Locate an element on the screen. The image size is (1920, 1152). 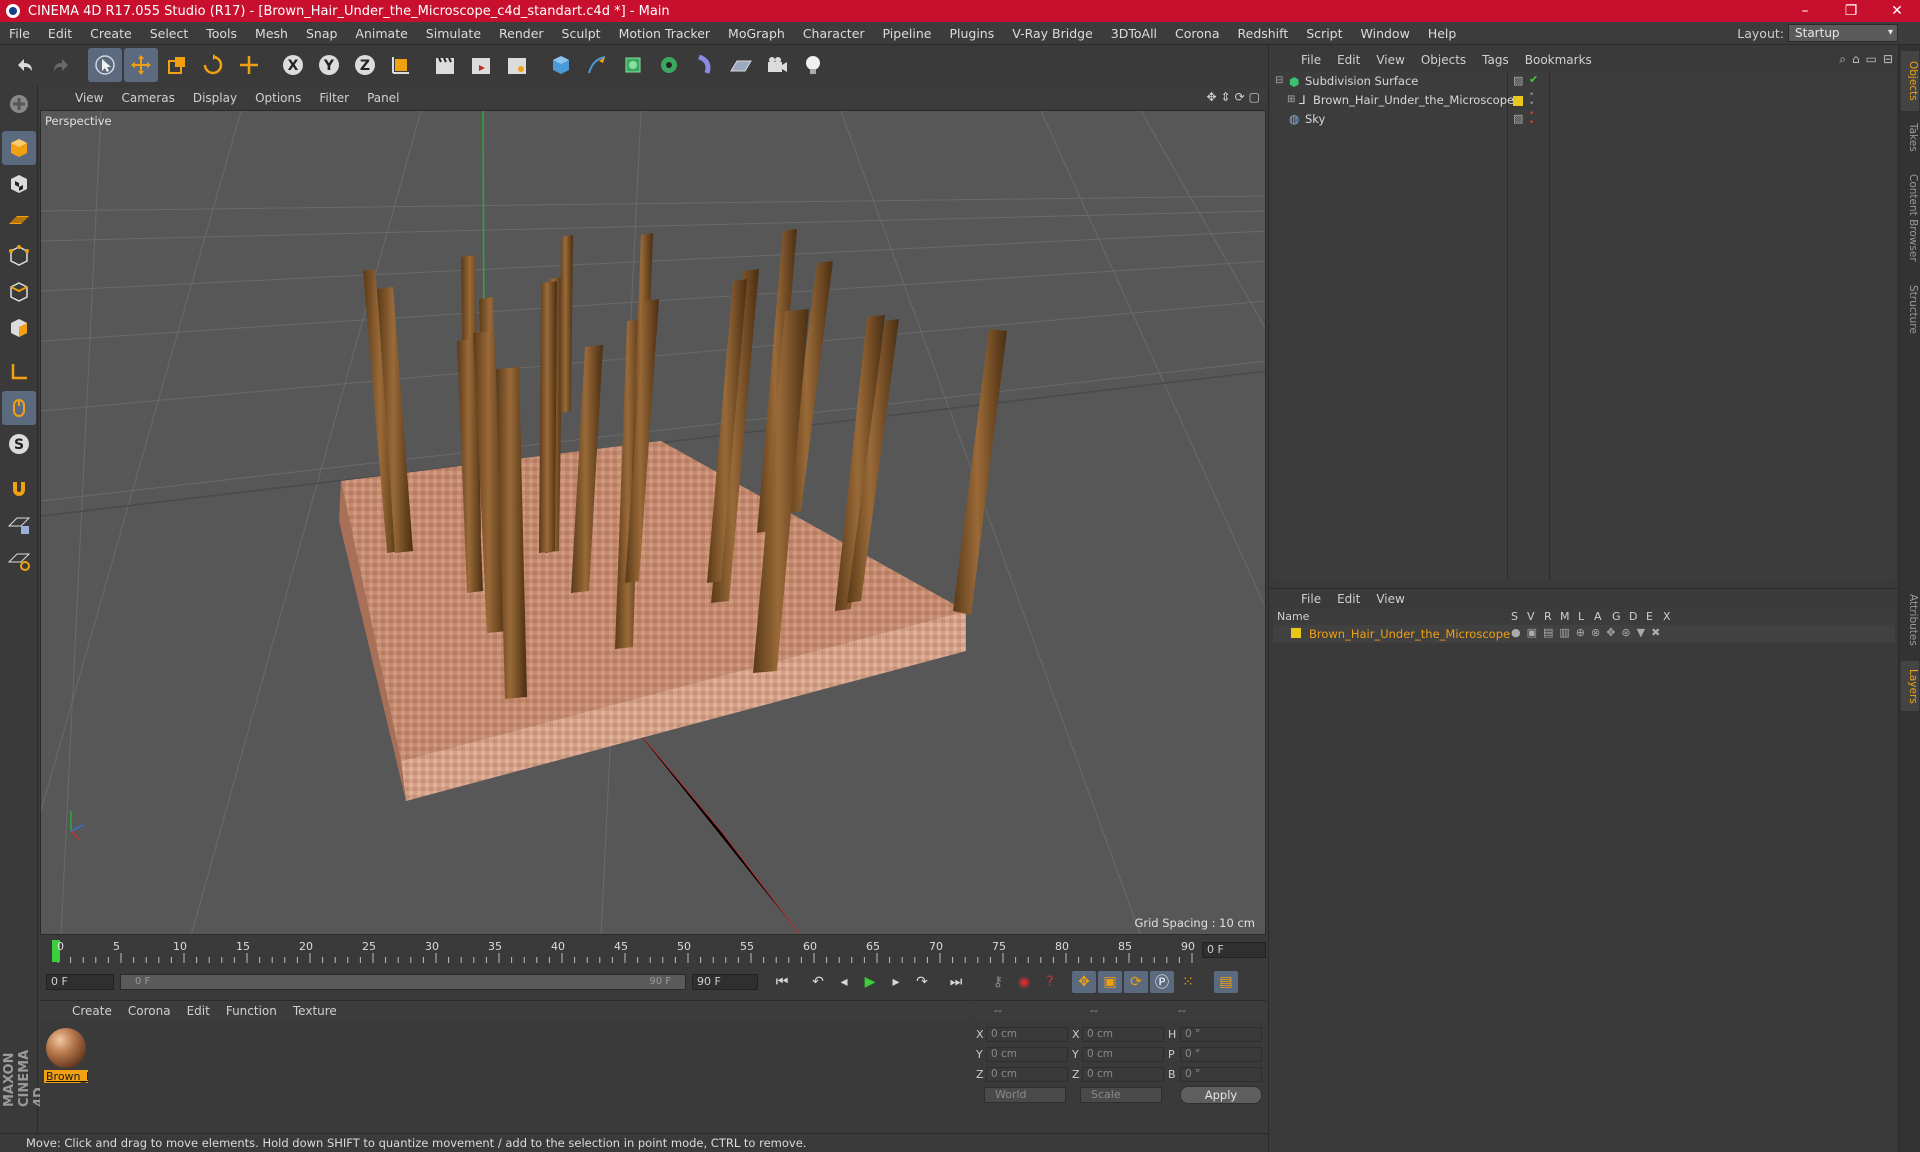
menu-select: Select is located at coordinates (169, 33).